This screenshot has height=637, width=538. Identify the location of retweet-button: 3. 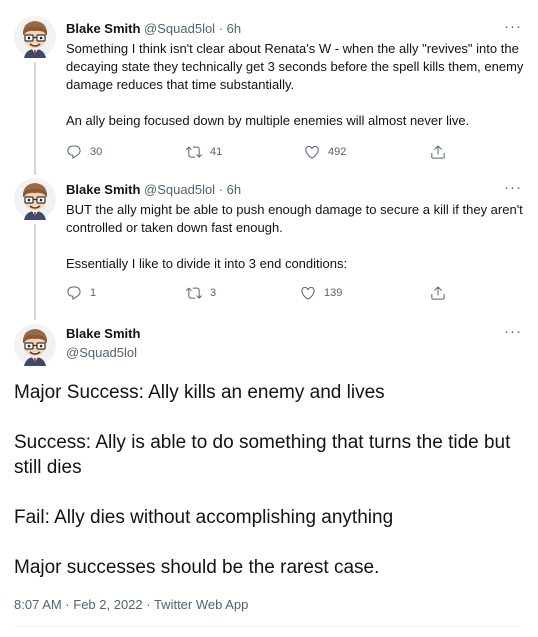
(201, 293).